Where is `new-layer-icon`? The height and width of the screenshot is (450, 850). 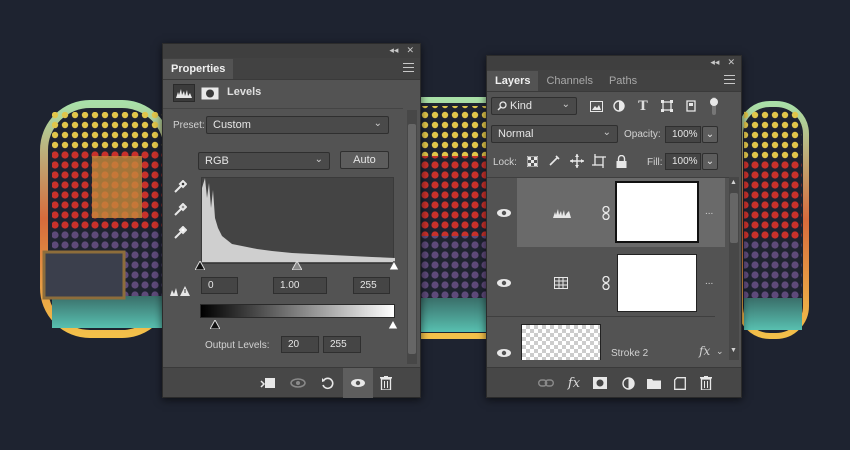 new-layer-icon is located at coordinates (680, 383).